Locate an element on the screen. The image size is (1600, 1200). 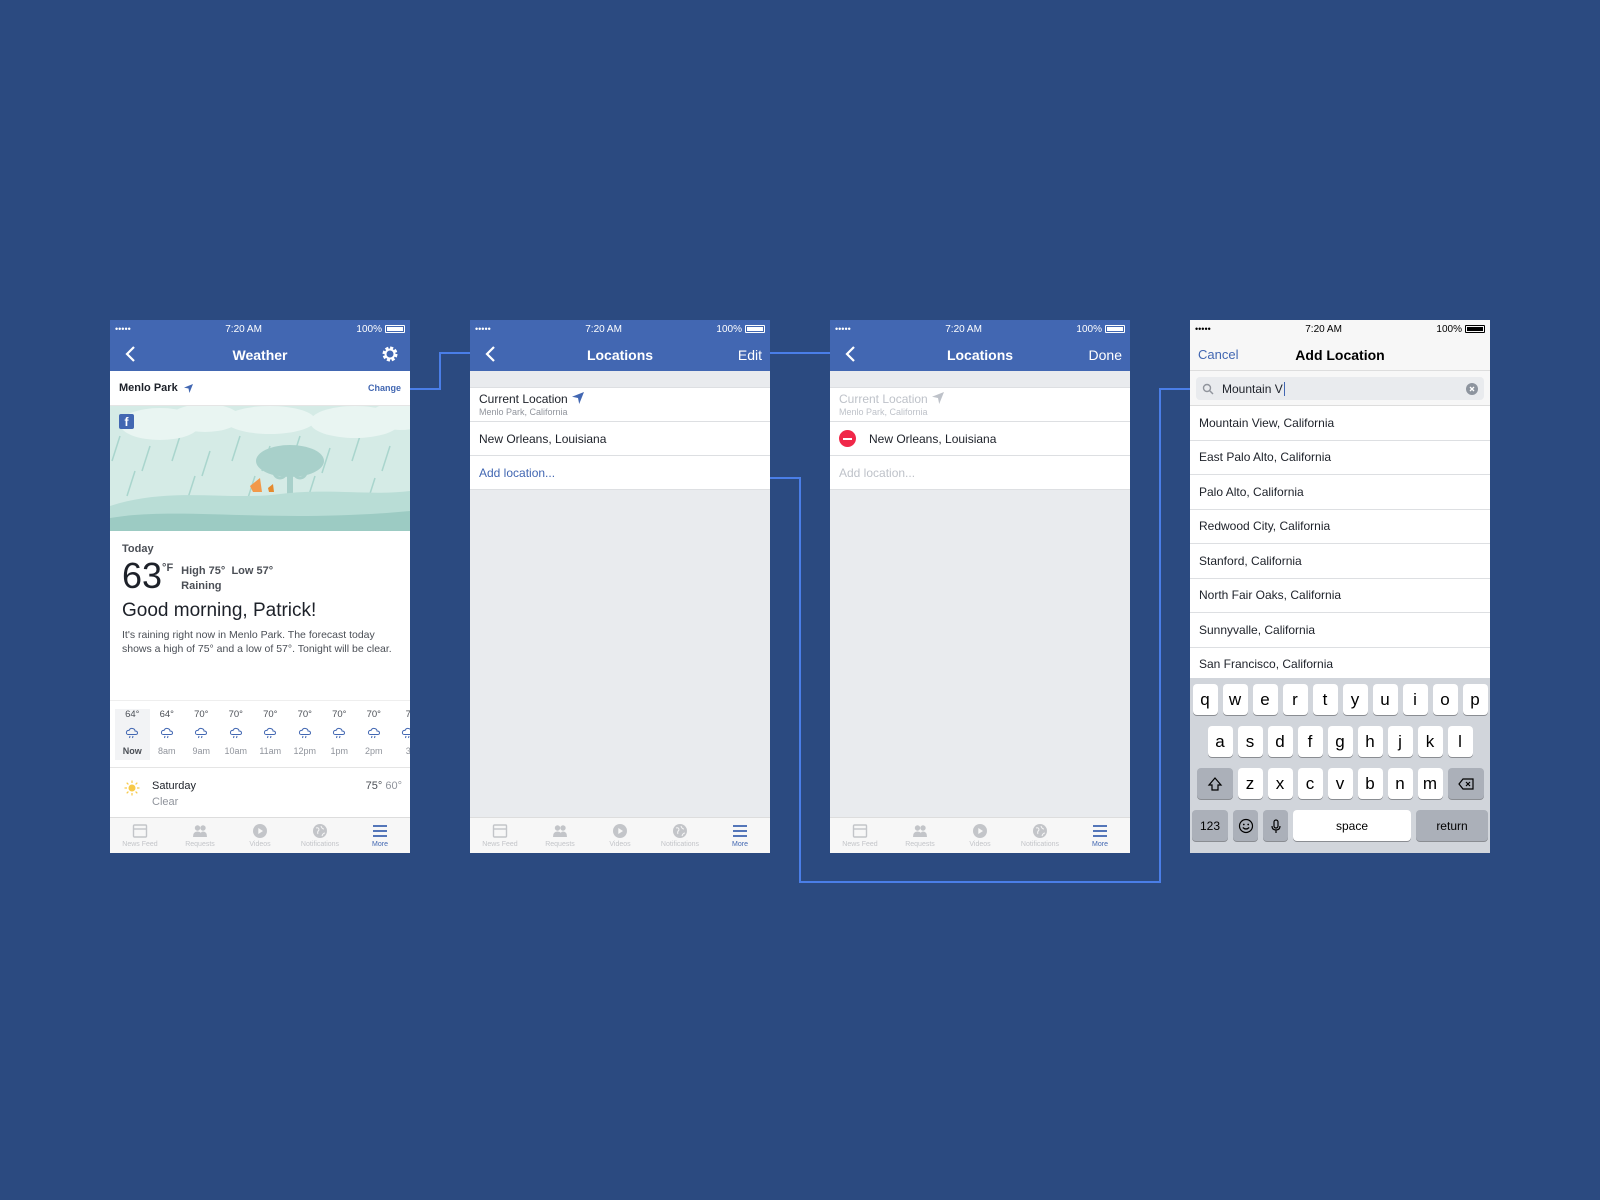
tab-bar: News Feed Requests Videos Notifications More is located at coordinates (620, 835).